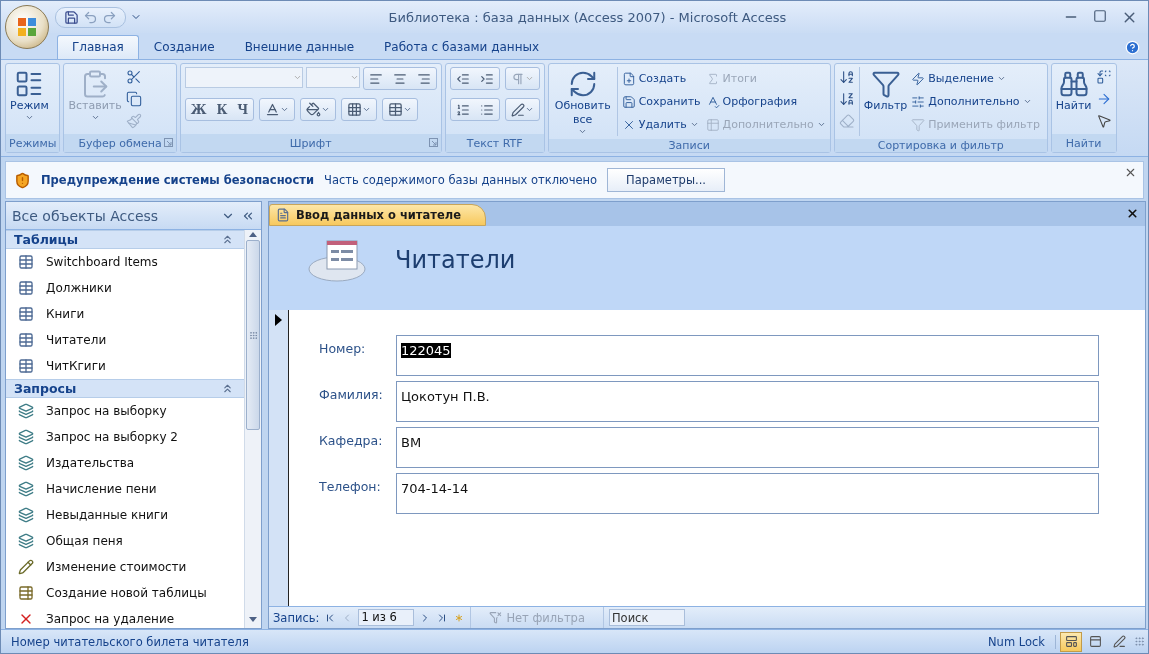 The width and height of the screenshot is (1149, 654). Describe the element at coordinates (98, 47) in the screenshot. I see `ribbon-tab: Главная` at that location.